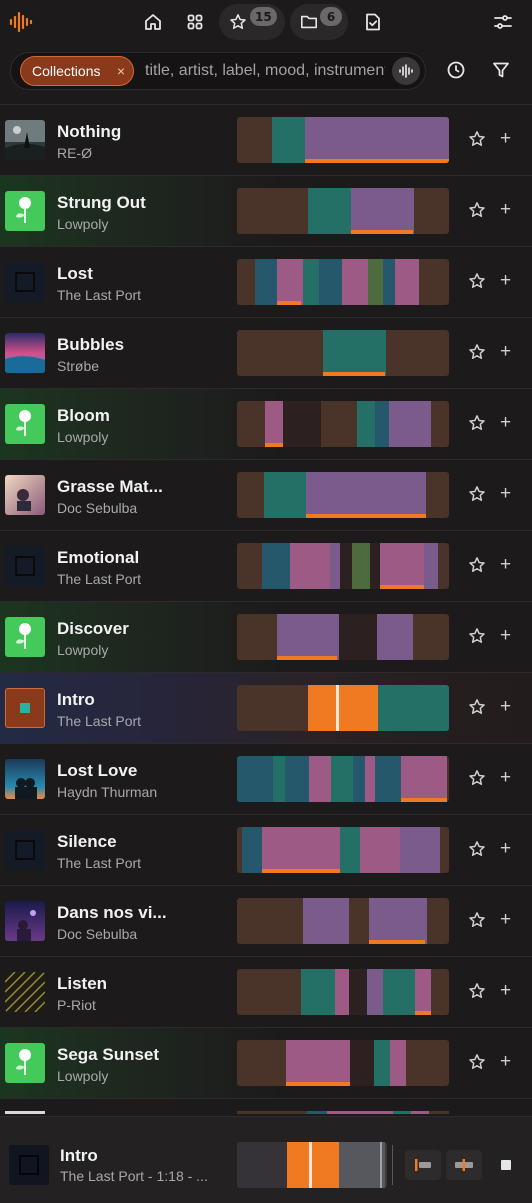  I want to click on now-playing-waveform, so click(312, 1165).